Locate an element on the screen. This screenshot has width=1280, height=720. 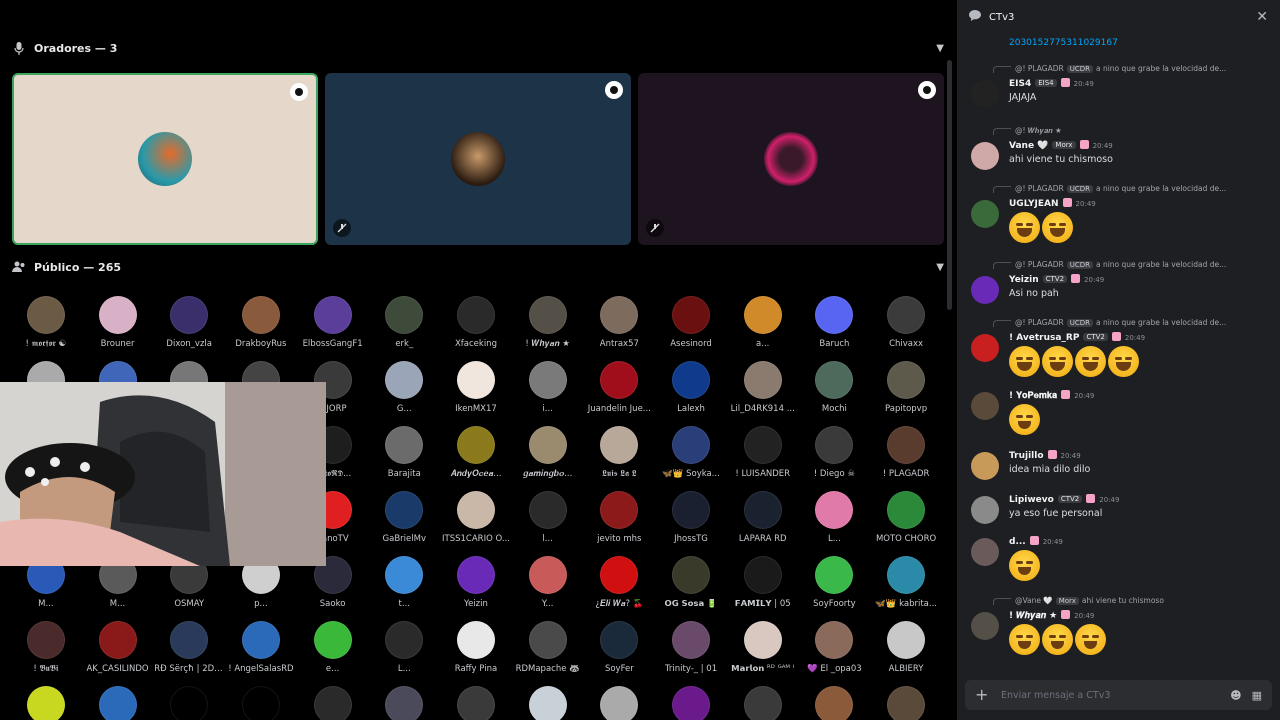
message-composer: + Enviar mensaje a CTv3 ☻ ▦ is located at coordinates (1118, 695).